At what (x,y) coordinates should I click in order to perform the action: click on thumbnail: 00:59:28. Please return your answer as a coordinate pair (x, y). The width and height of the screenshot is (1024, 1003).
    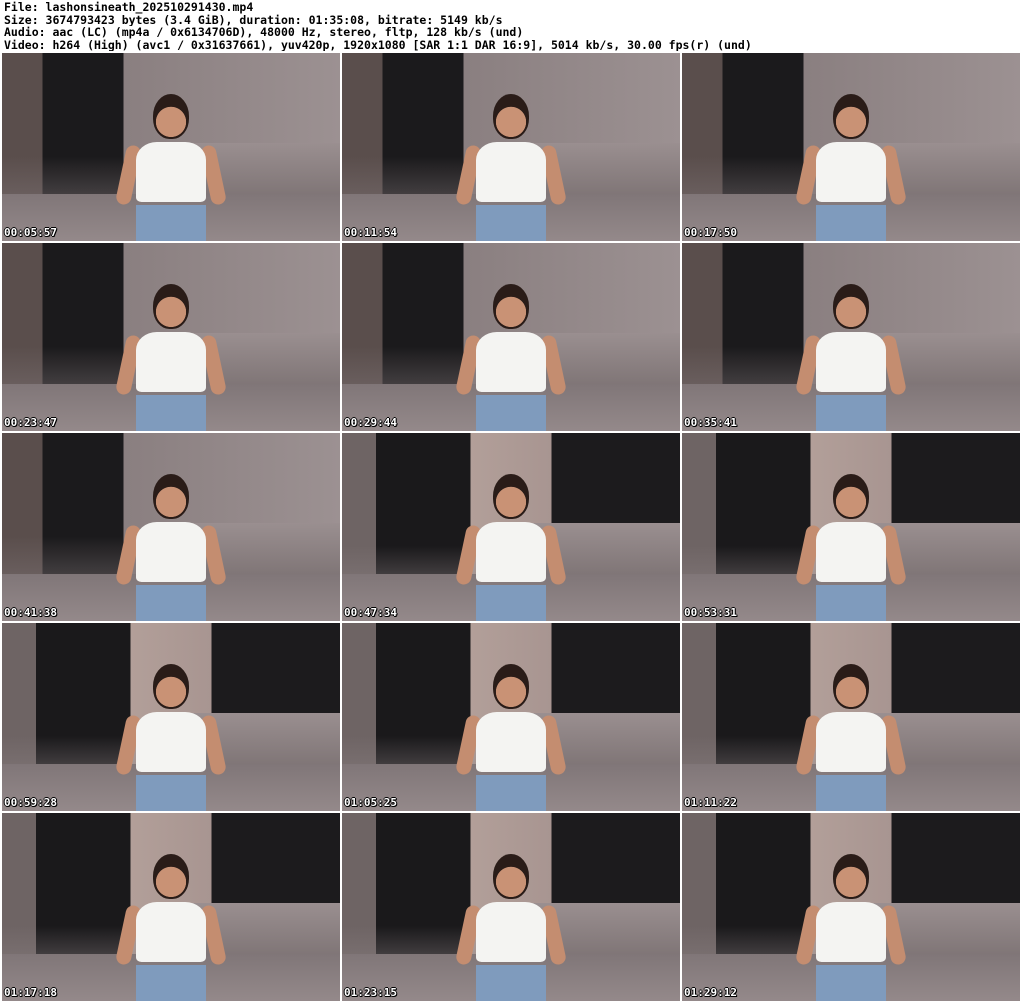
    Looking at the image, I should click on (171, 717).